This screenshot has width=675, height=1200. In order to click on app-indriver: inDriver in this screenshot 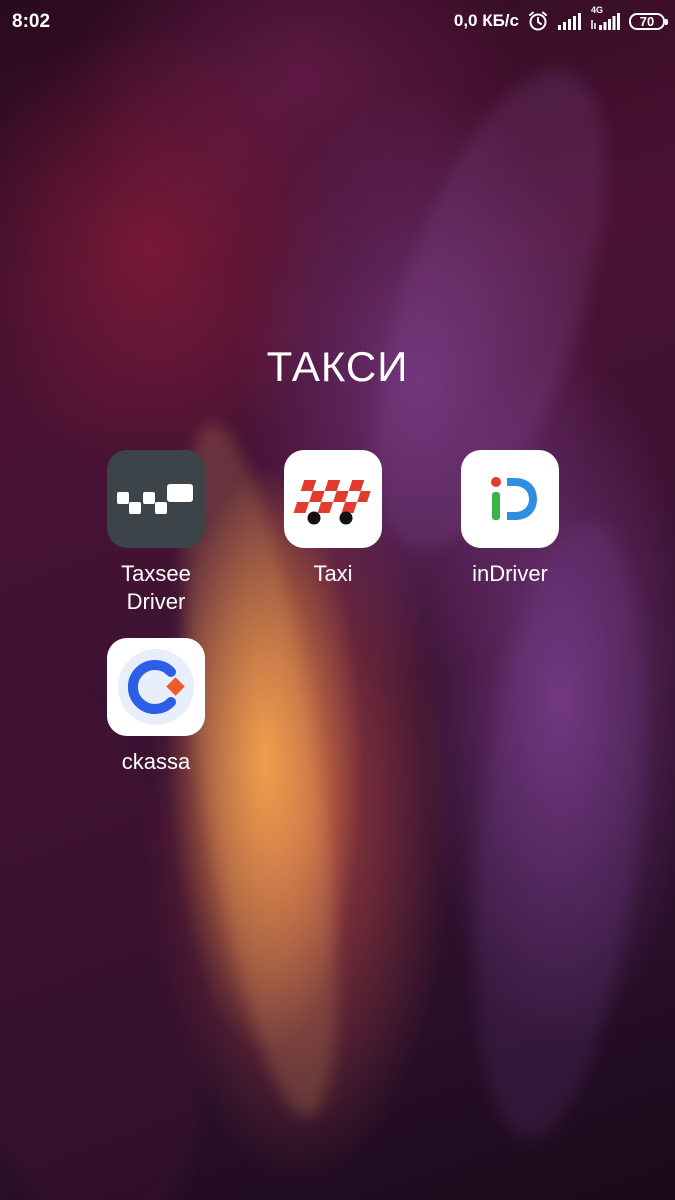, I will do `click(510, 519)`.